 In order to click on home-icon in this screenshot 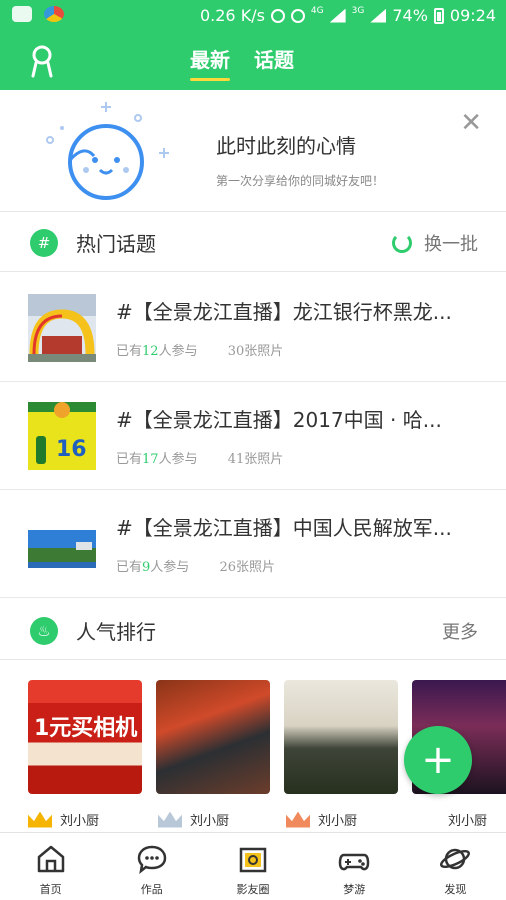, I will do `click(50, 859)`.